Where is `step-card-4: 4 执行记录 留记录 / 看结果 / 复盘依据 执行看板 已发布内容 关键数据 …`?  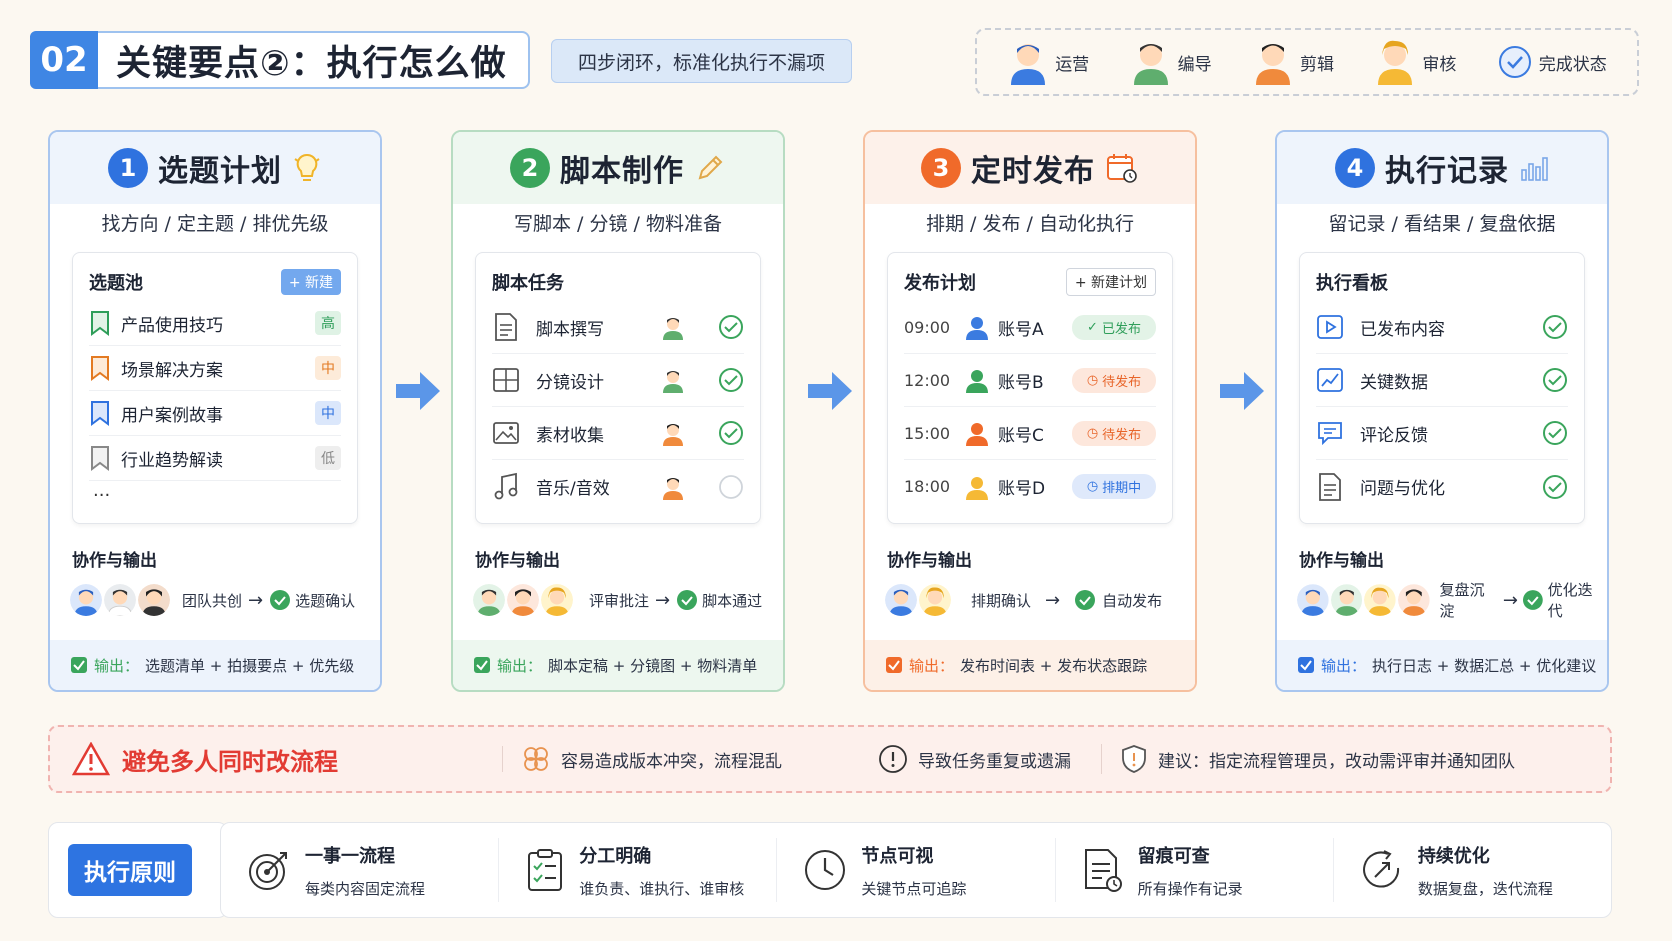
step-card-4: 4 执行记录 留记录 / 看结果 / 复盘依据 执行看板 已发布内容 关键数据 … is located at coordinates (1442, 411).